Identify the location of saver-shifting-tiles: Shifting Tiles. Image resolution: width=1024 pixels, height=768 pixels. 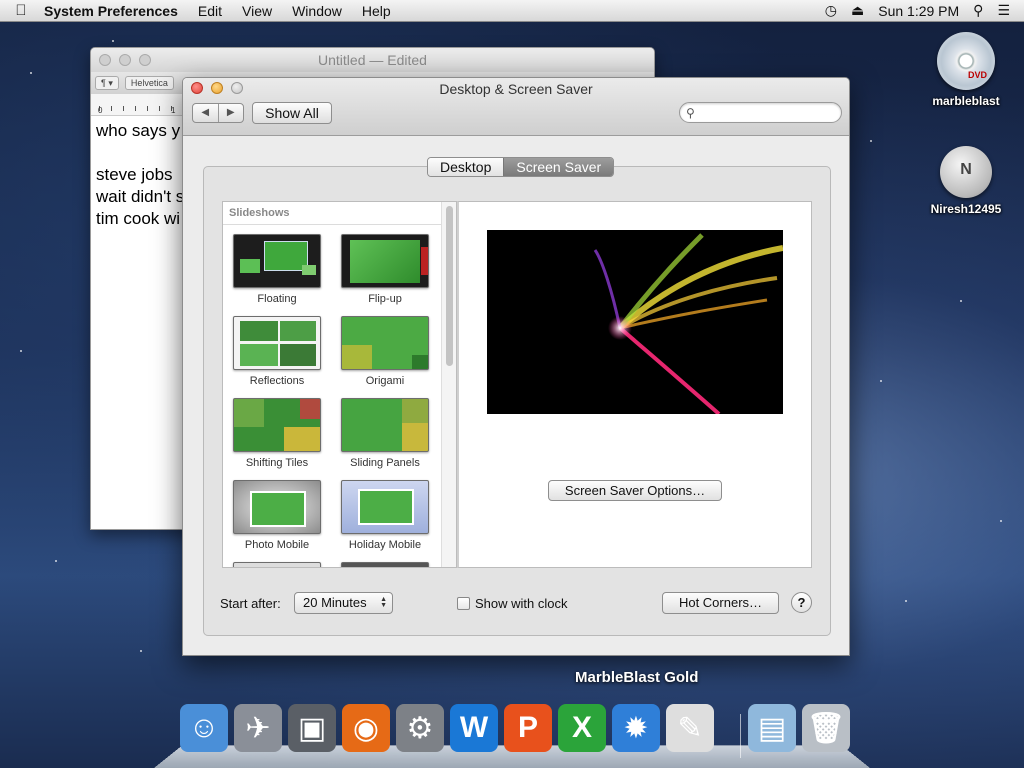
(277, 433).